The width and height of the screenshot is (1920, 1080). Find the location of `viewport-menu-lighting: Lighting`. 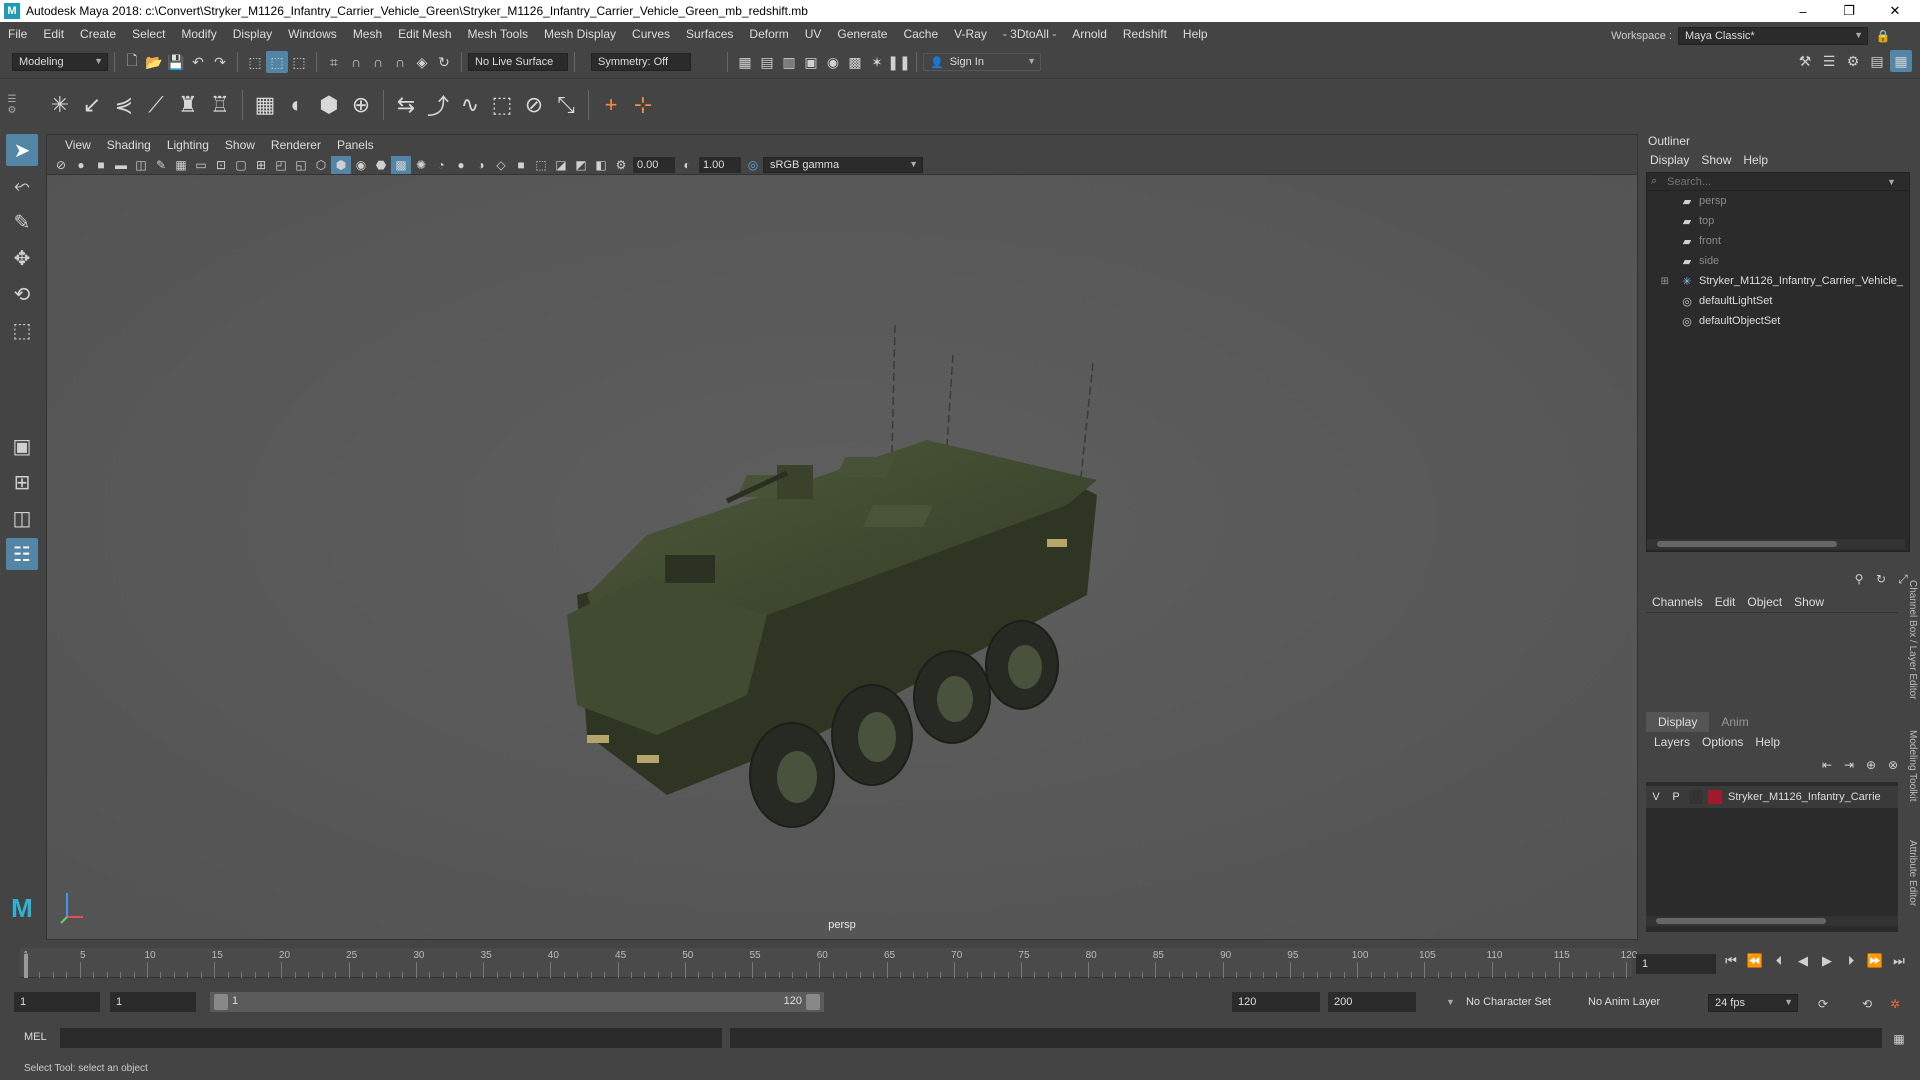

viewport-menu-lighting: Lighting is located at coordinates (188, 145).